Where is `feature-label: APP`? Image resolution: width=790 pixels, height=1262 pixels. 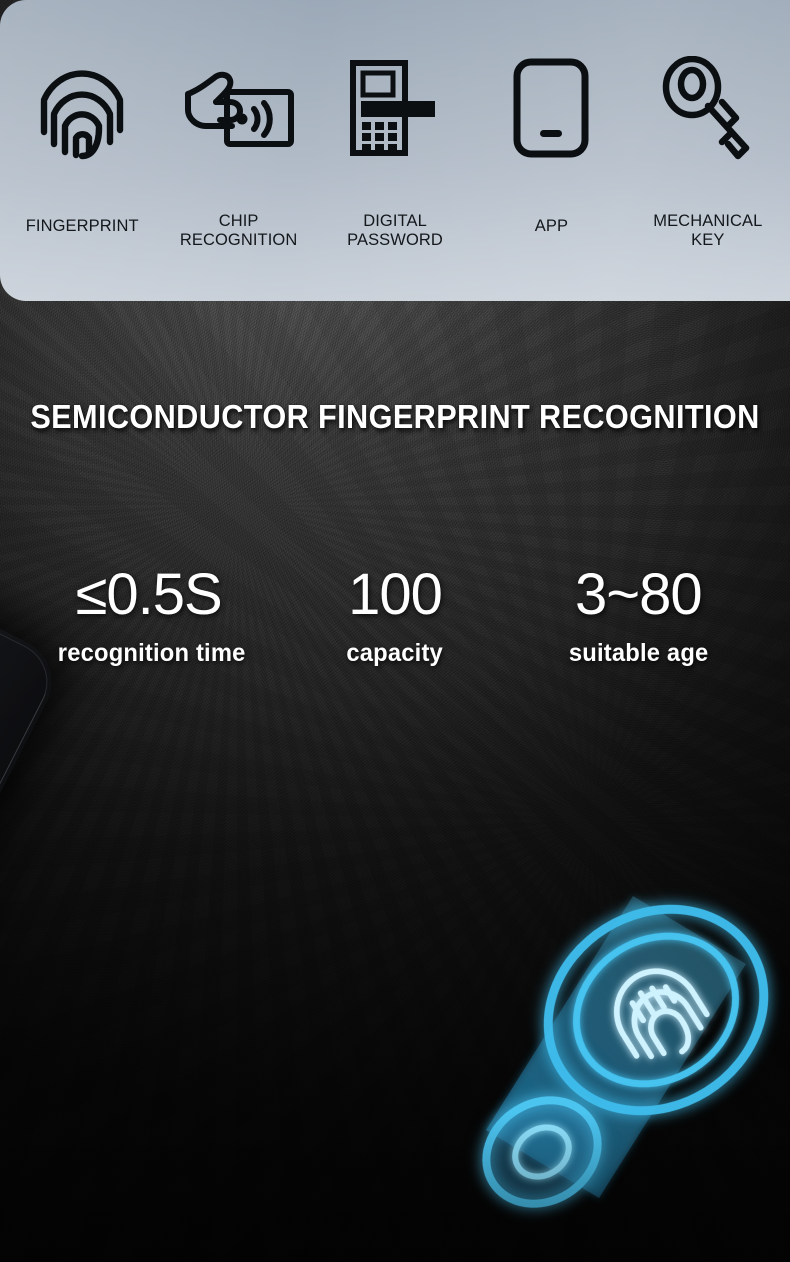 feature-label: APP is located at coordinates (551, 226).